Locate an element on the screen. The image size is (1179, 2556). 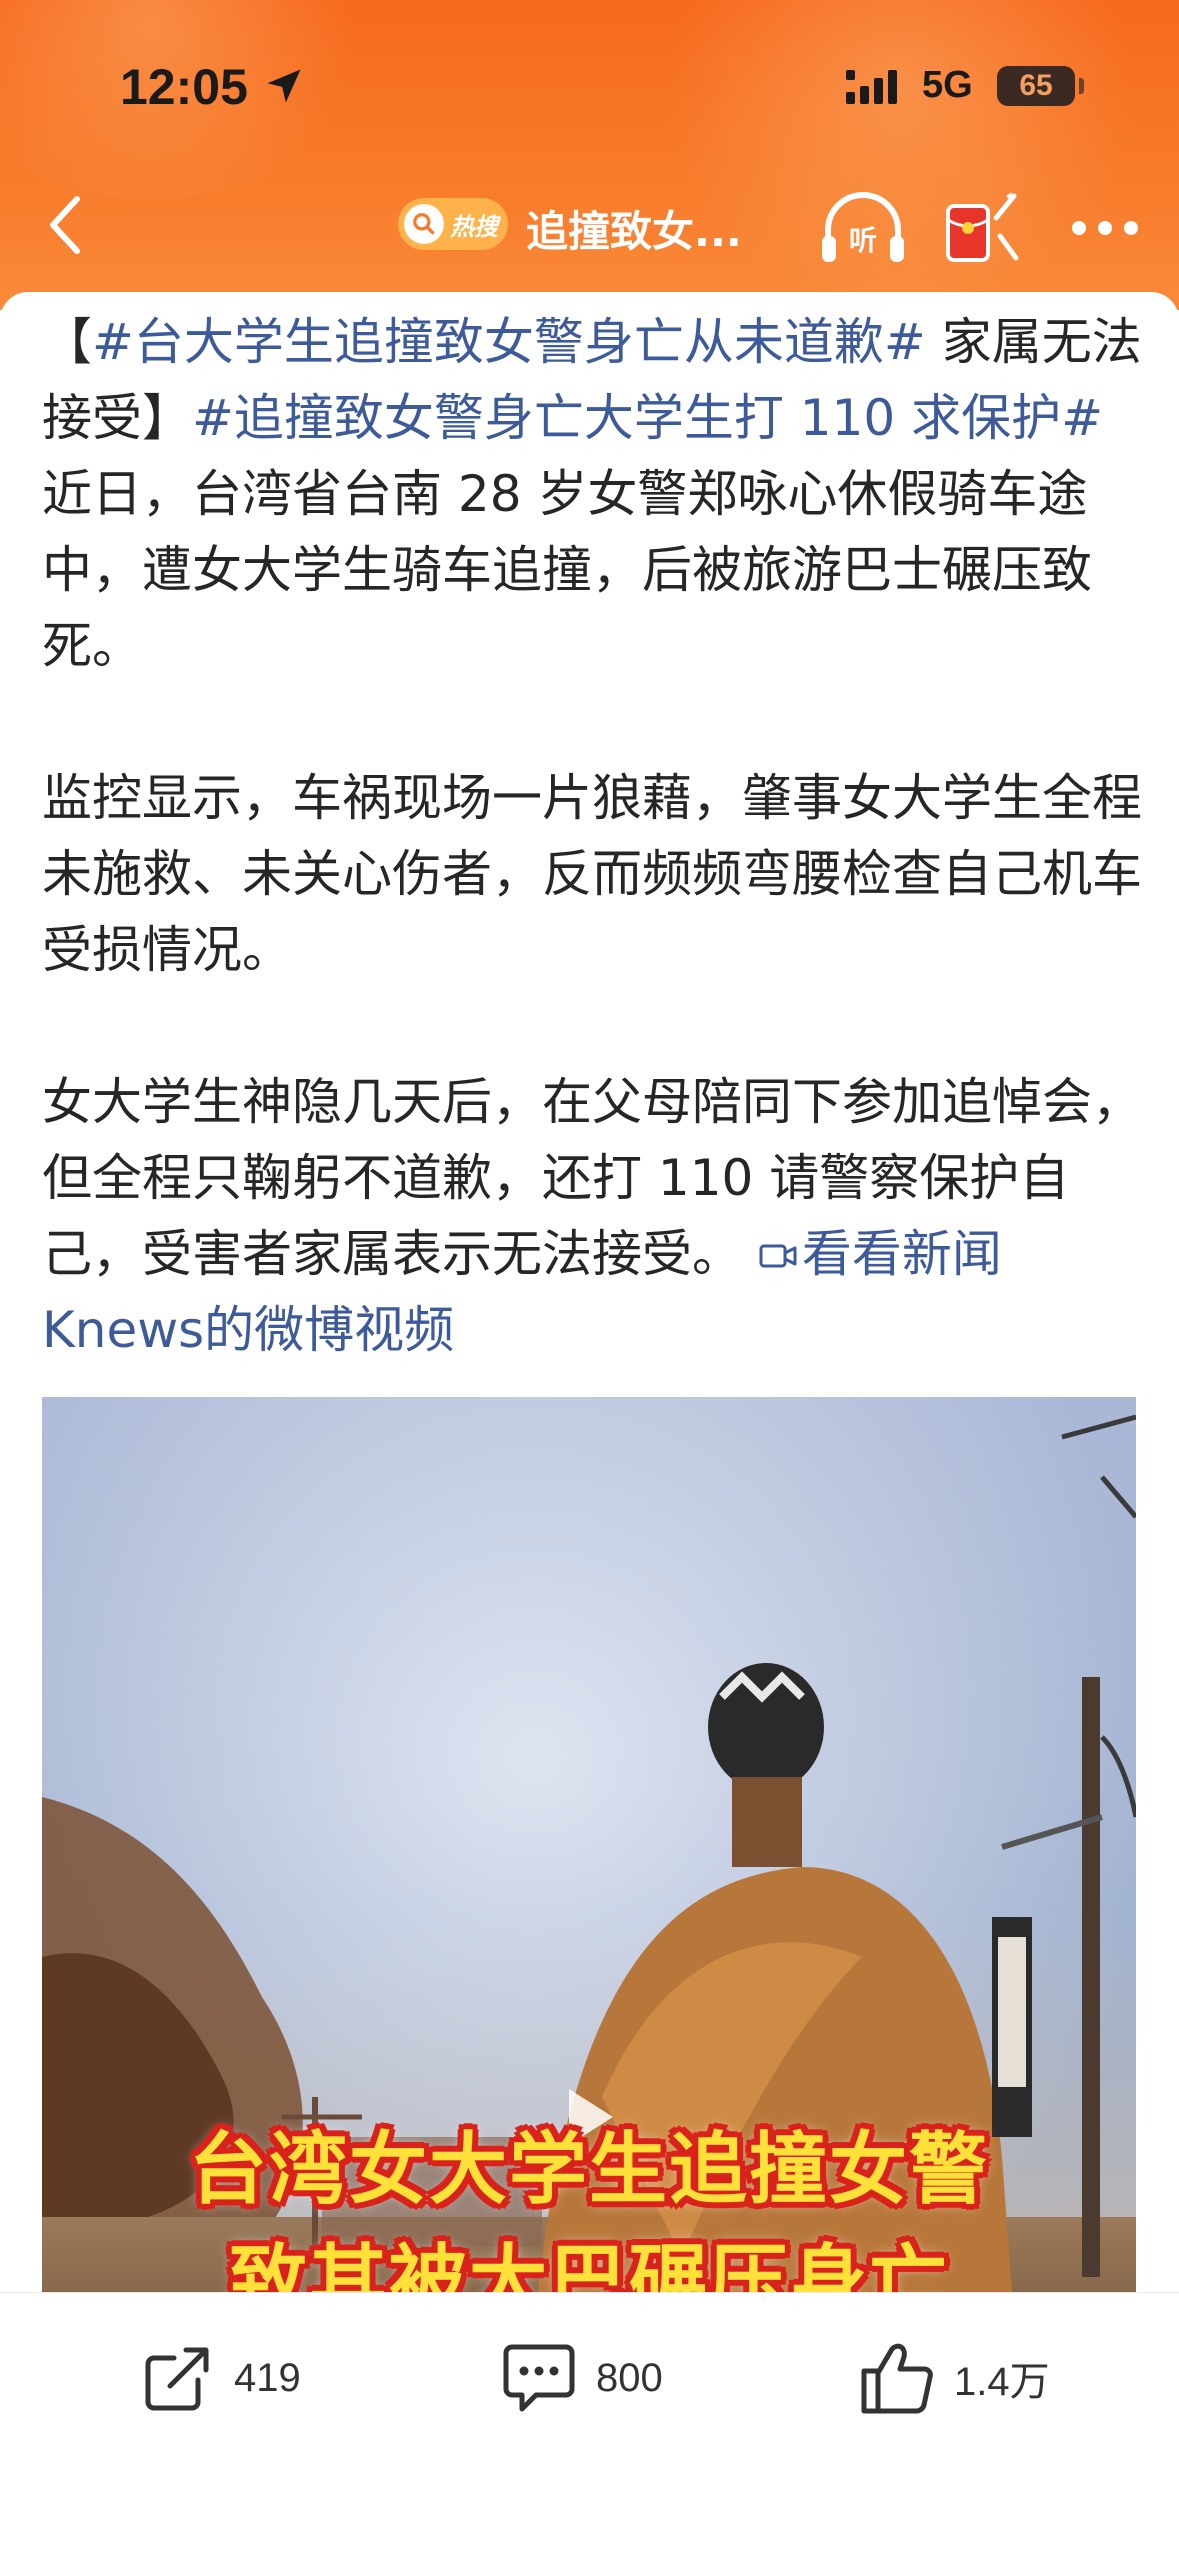
more-button is located at coordinates (1105, 228).